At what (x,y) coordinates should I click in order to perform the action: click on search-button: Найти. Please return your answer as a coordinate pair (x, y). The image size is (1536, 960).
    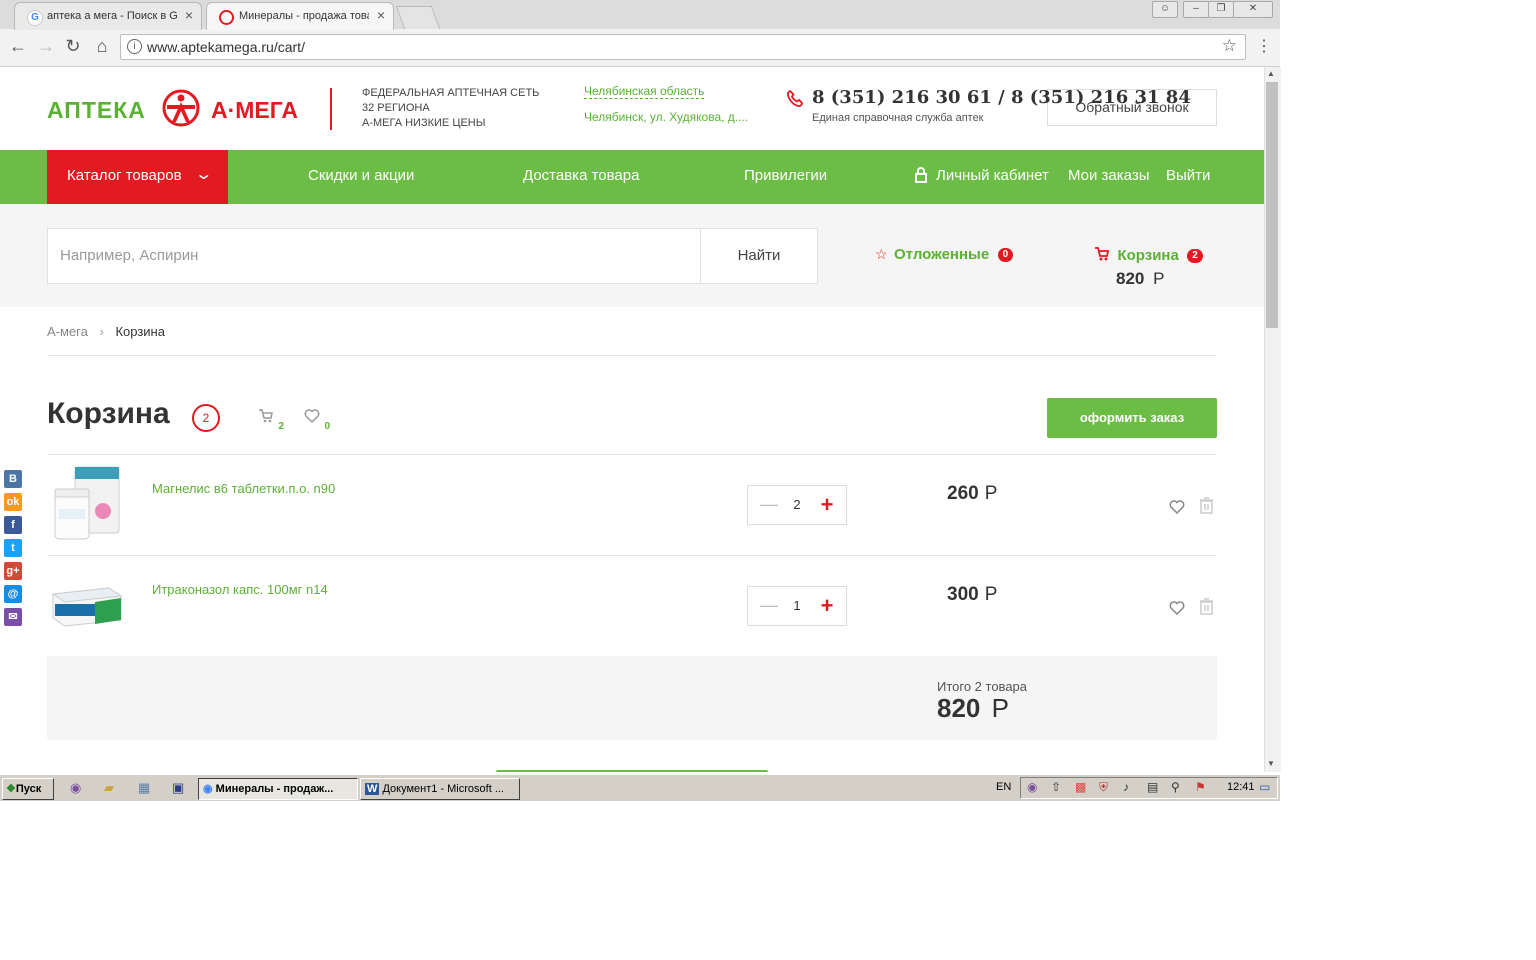
    Looking at the image, I should click on (759, 256).